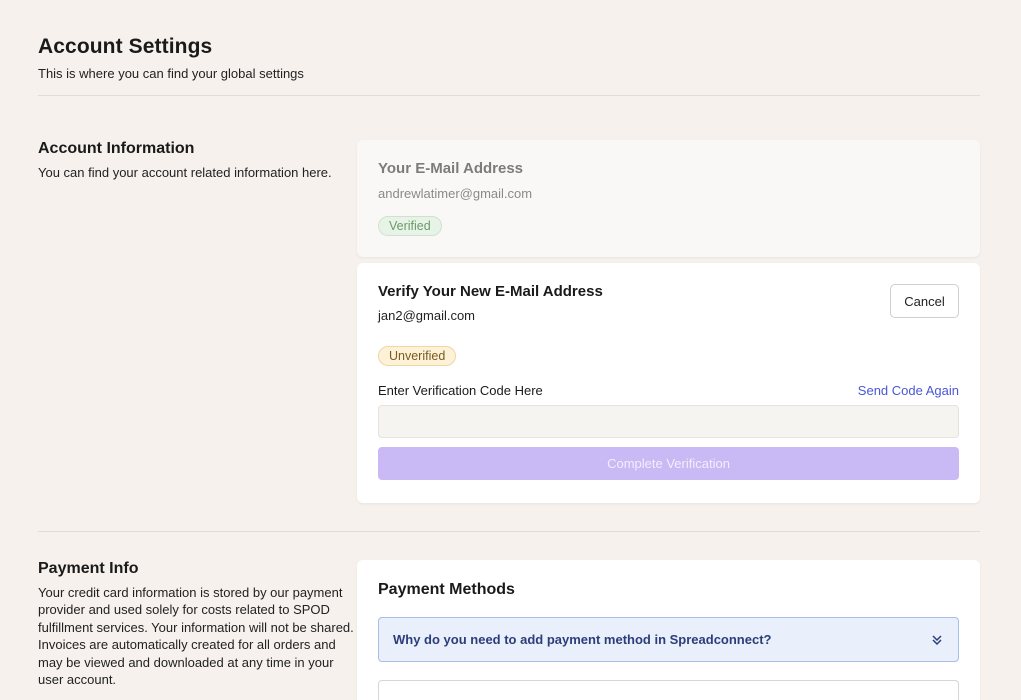 The image size is (1021, 700). Describe the element at coordinates (937, 639) in the screenshot. I see `chevrons-down-icon` at that location.